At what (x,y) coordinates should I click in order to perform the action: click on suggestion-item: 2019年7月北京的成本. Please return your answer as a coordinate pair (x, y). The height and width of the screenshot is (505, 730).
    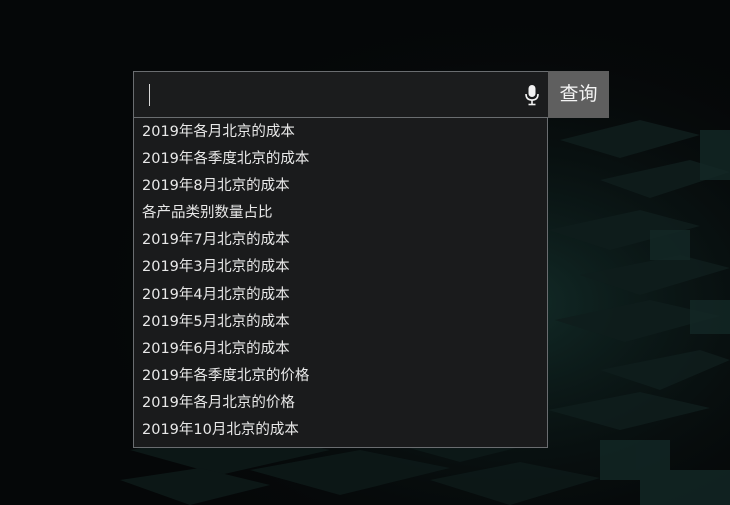
    Looking at the image, I should click on (340, 240).